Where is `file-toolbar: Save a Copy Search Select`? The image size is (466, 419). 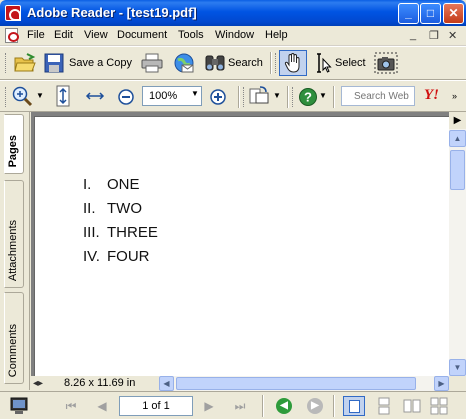 file-toolbar: Save a Copy Search Select is located at coordinates (233, 63).